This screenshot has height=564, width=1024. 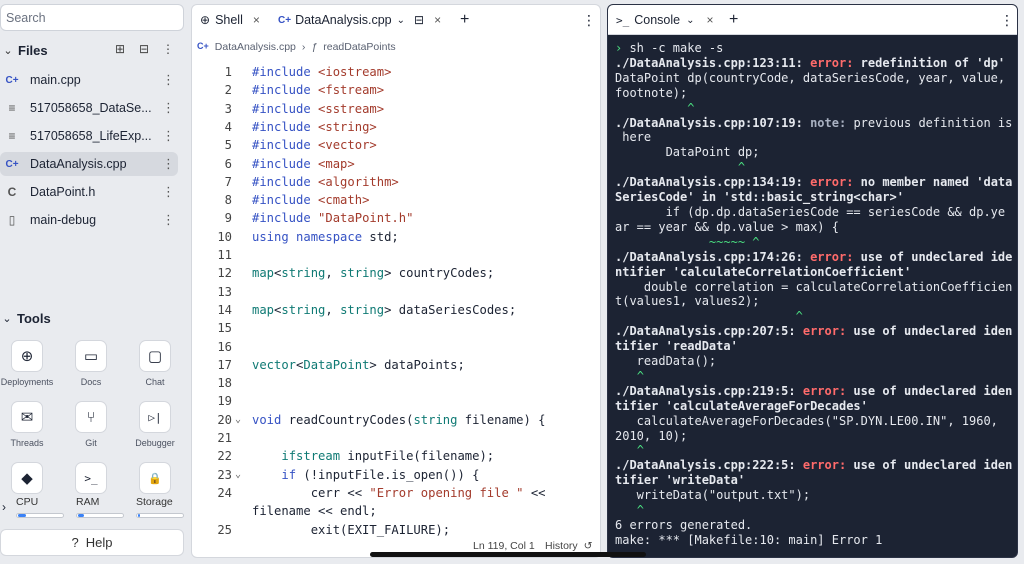 I want to click on code-line: #include <cmath>, so click(x=310, y=200).